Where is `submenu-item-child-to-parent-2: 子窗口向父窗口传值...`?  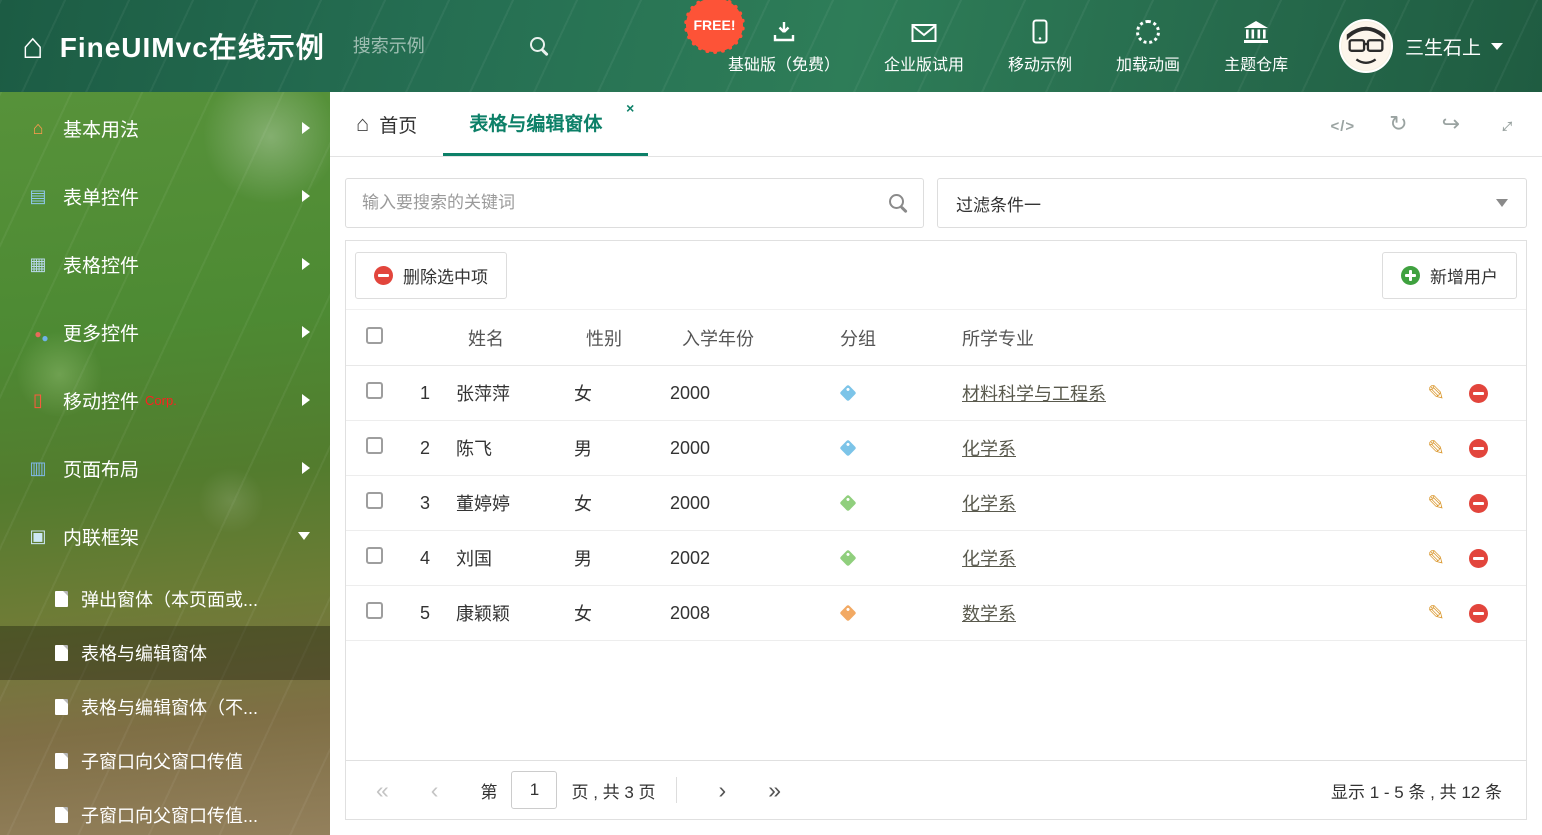 submenu-item-child-to-parent-2: 子窗口向父窗口传值... is located at coordinates (165, 811).